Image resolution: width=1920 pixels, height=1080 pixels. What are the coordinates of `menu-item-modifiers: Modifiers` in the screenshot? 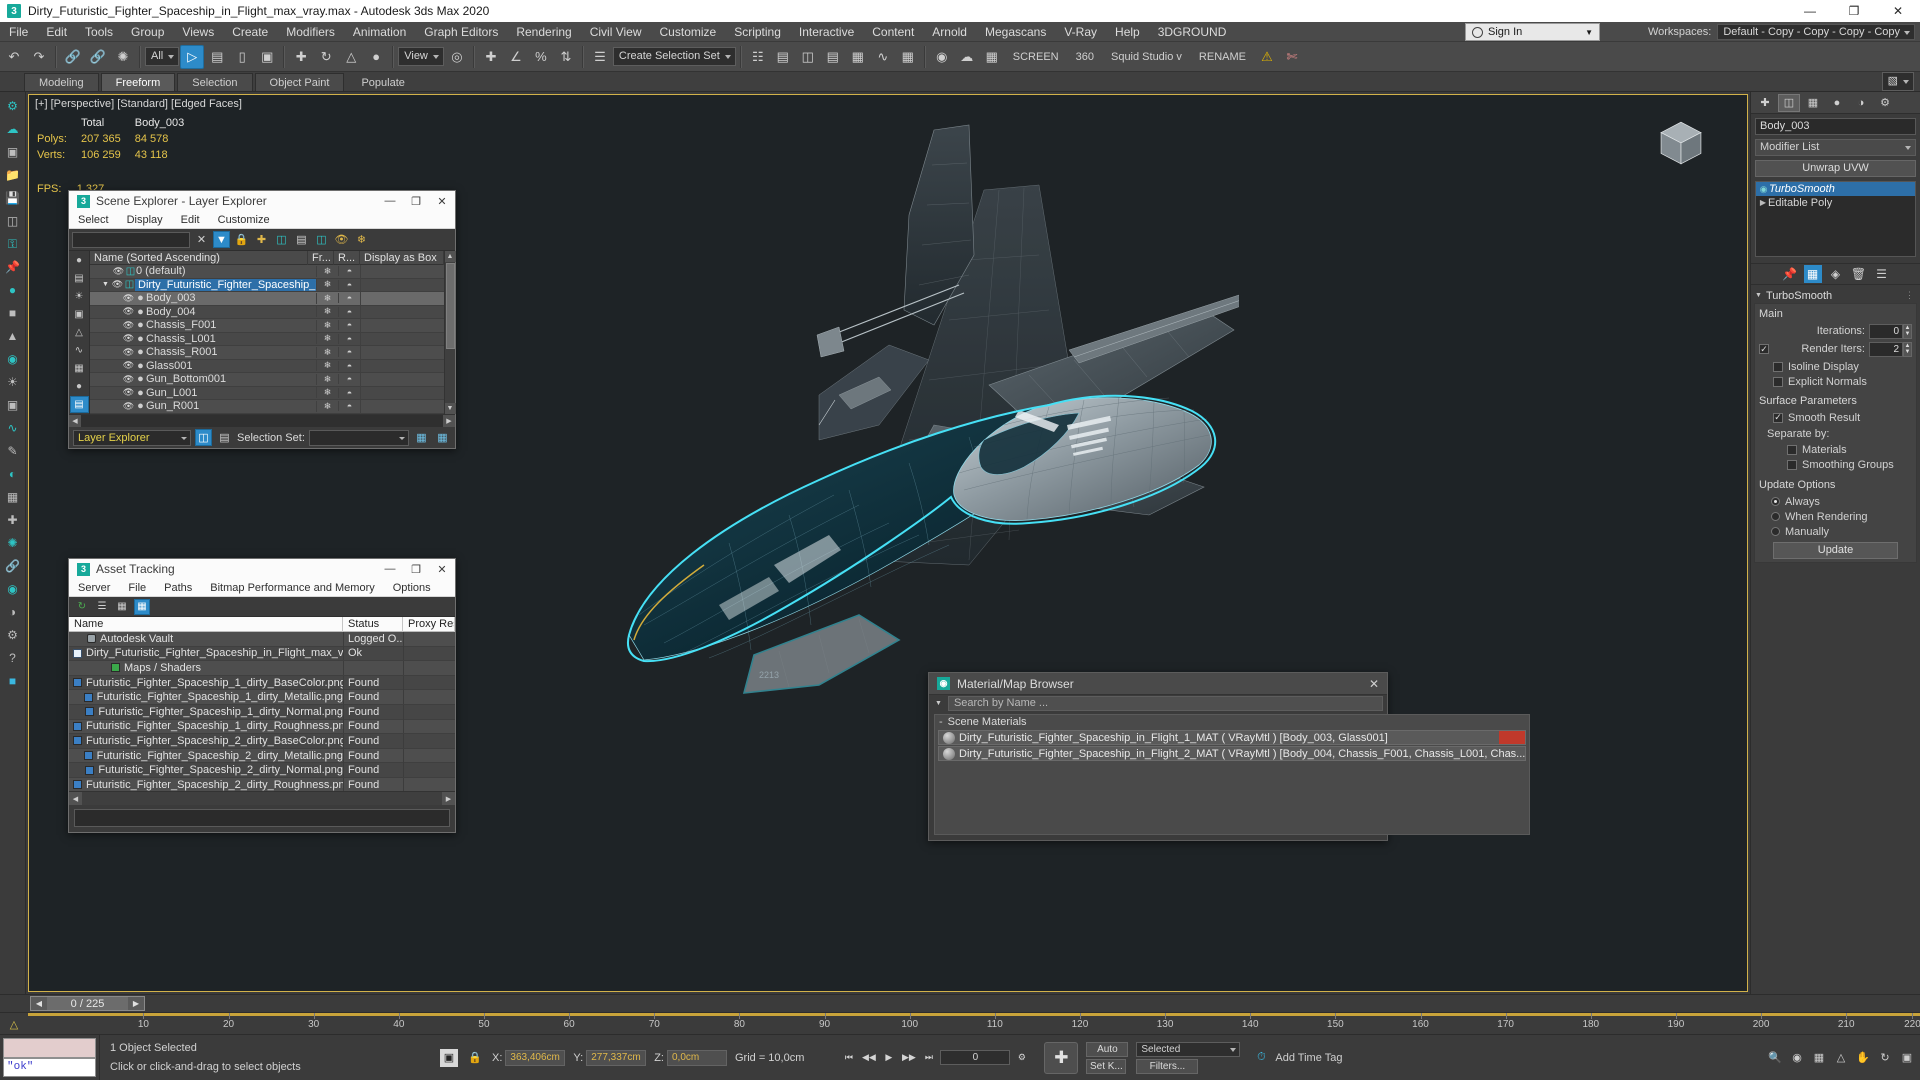 It's located at (310, 32).